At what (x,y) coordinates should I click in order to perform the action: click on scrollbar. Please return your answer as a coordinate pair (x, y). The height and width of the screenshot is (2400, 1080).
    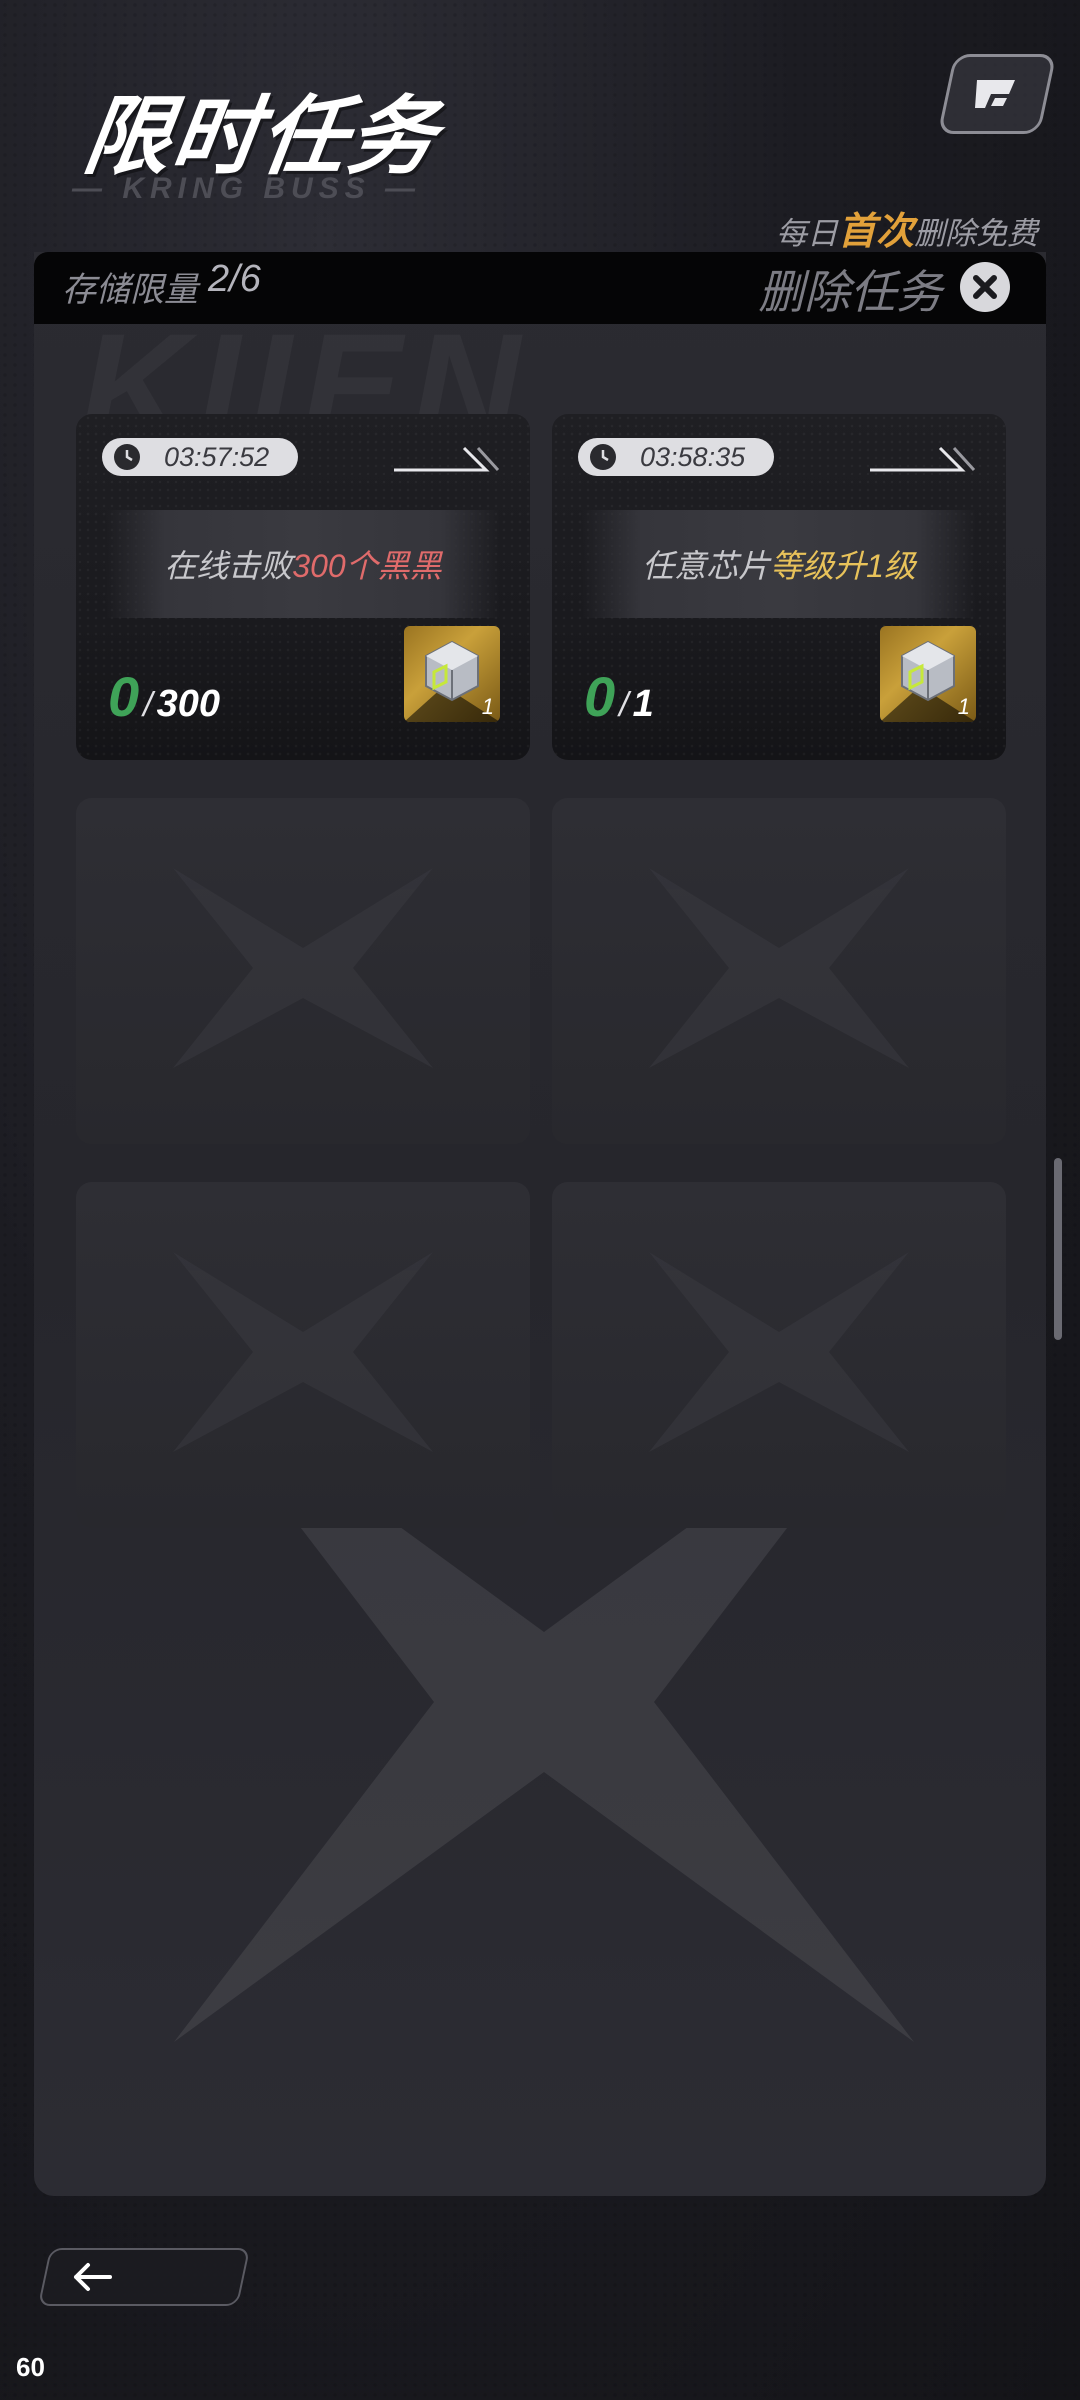
    Looking at the image, I should click on (1058, 1249).